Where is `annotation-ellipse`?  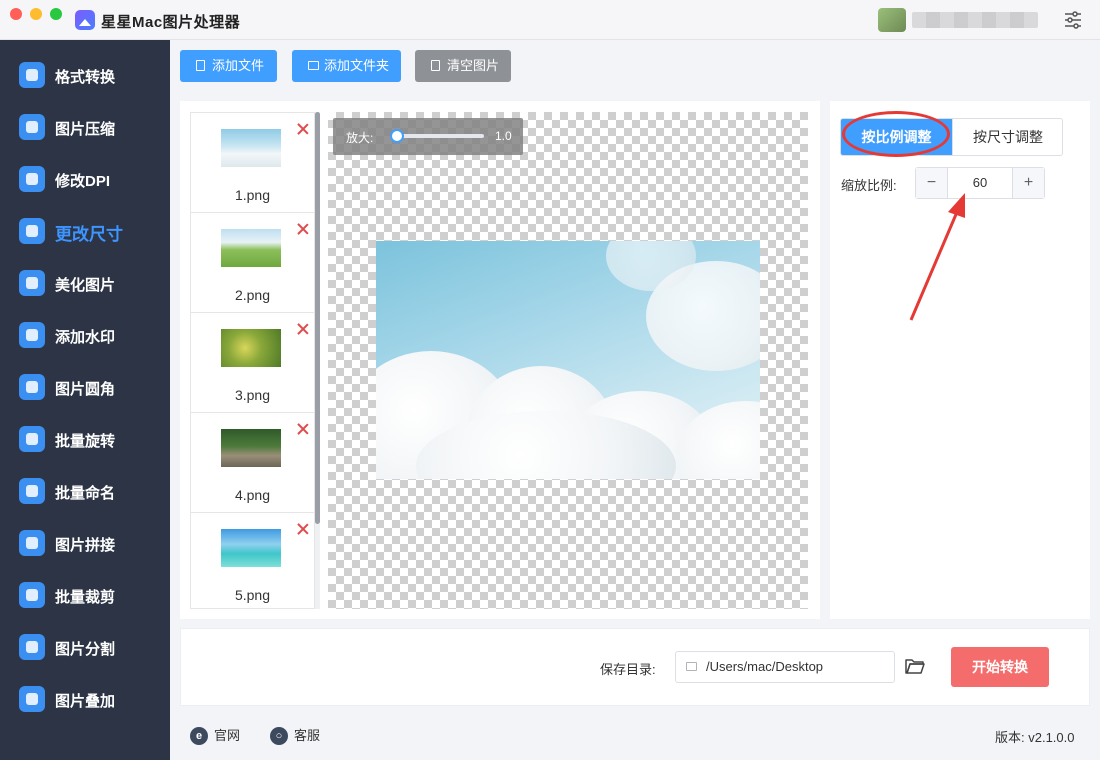
annotation-ellipse is located at coordinates (896, 134).